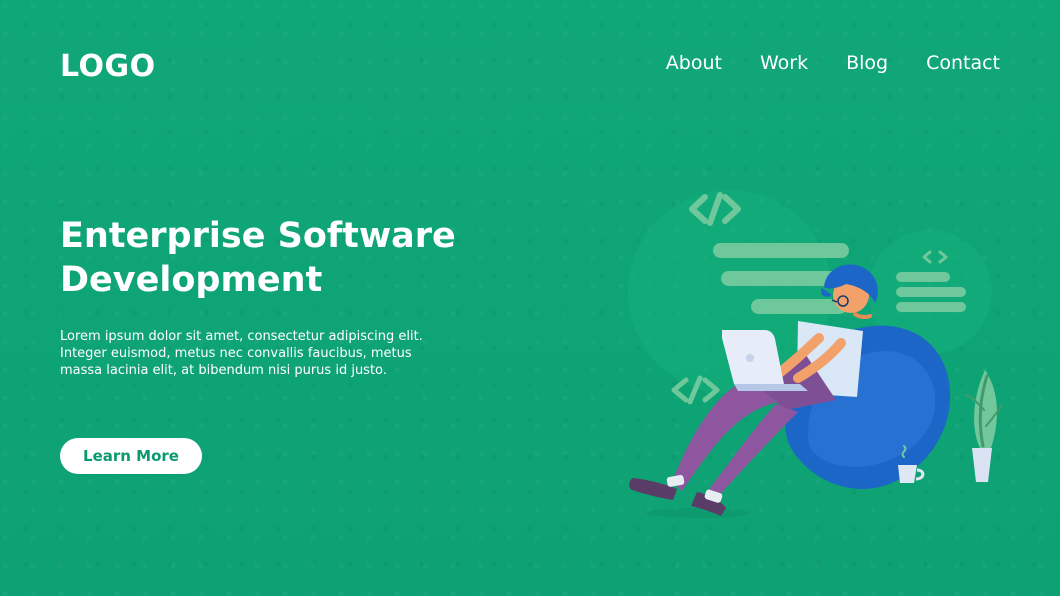 The height and width of the screenshot is (596, 1060). What do you see at coordinates (258, 258) in the screenshot?
I see `hero-title: Enterprise Software Development` at bounding box center [258, 258].